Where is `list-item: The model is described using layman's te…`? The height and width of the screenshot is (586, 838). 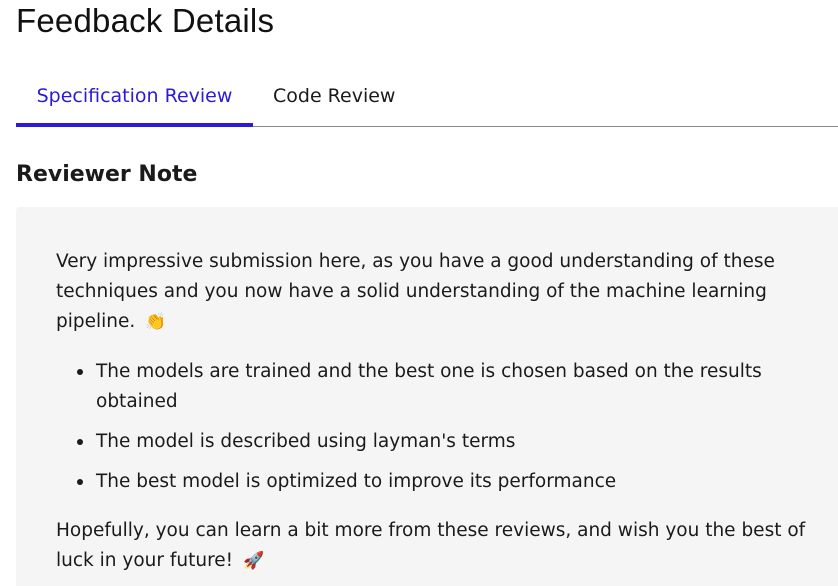 list-item: The model is described using layman's te… is located at coordinates (416, 442).